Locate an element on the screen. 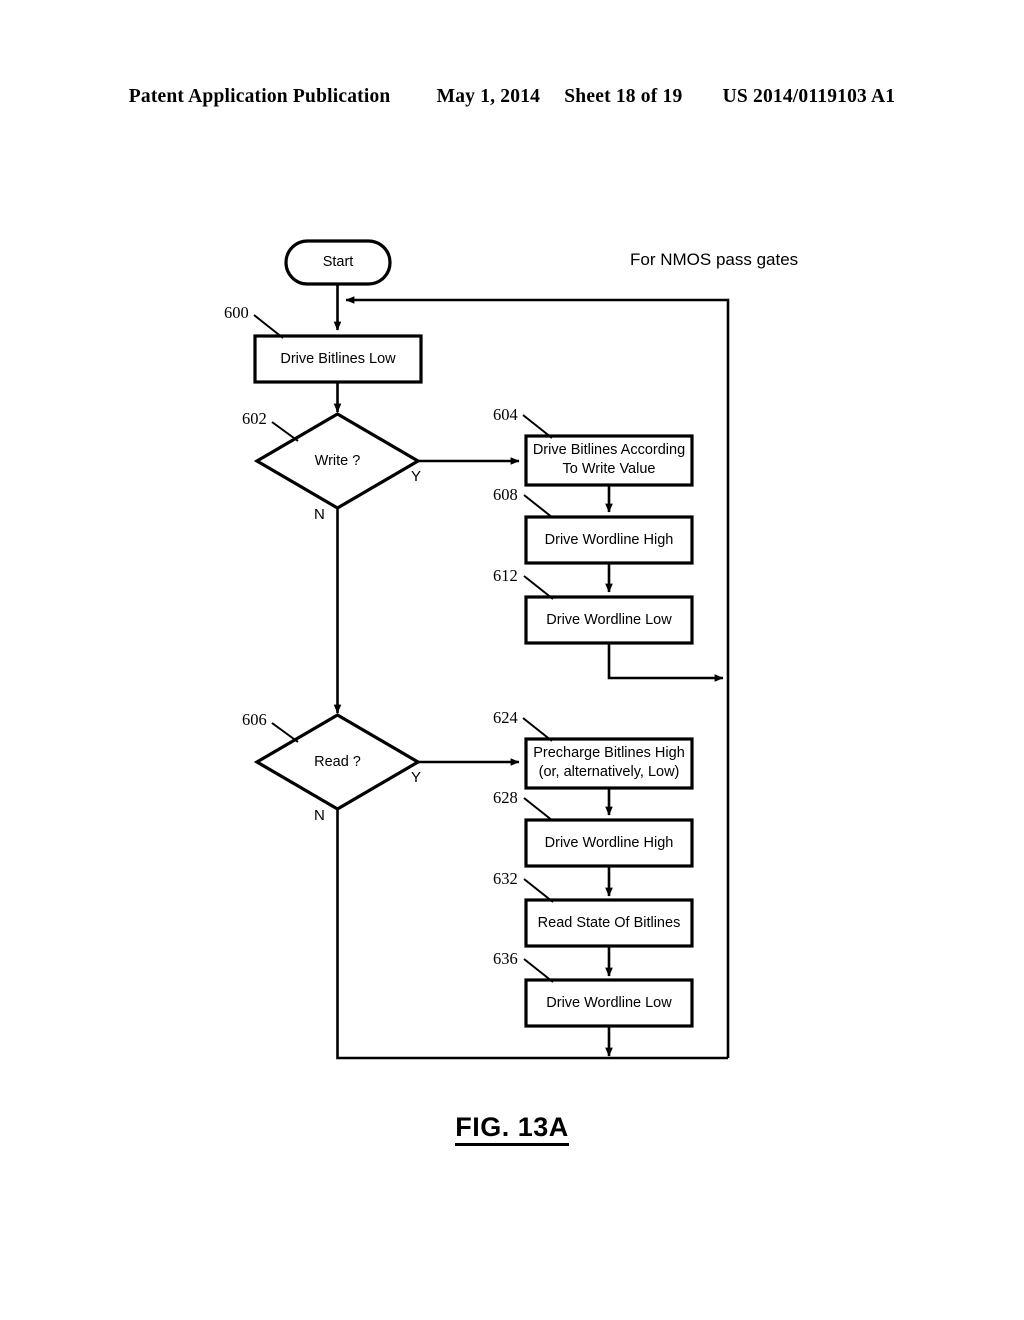 The width and height of the screenshot is (1024, 1320). node-636-box is located at coordinates (609, 1003).